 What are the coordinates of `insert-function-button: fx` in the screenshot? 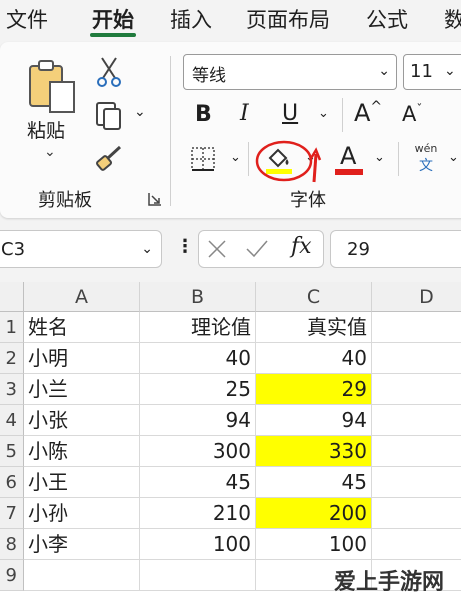 It's located at (301, 246).